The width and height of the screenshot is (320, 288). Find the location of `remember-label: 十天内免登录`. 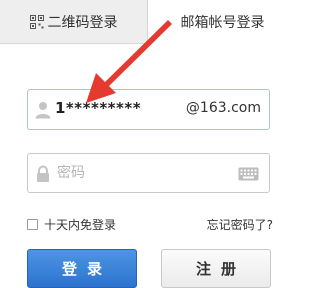

remember-label: 十天内免登录 is located at coordinates (80, 225).